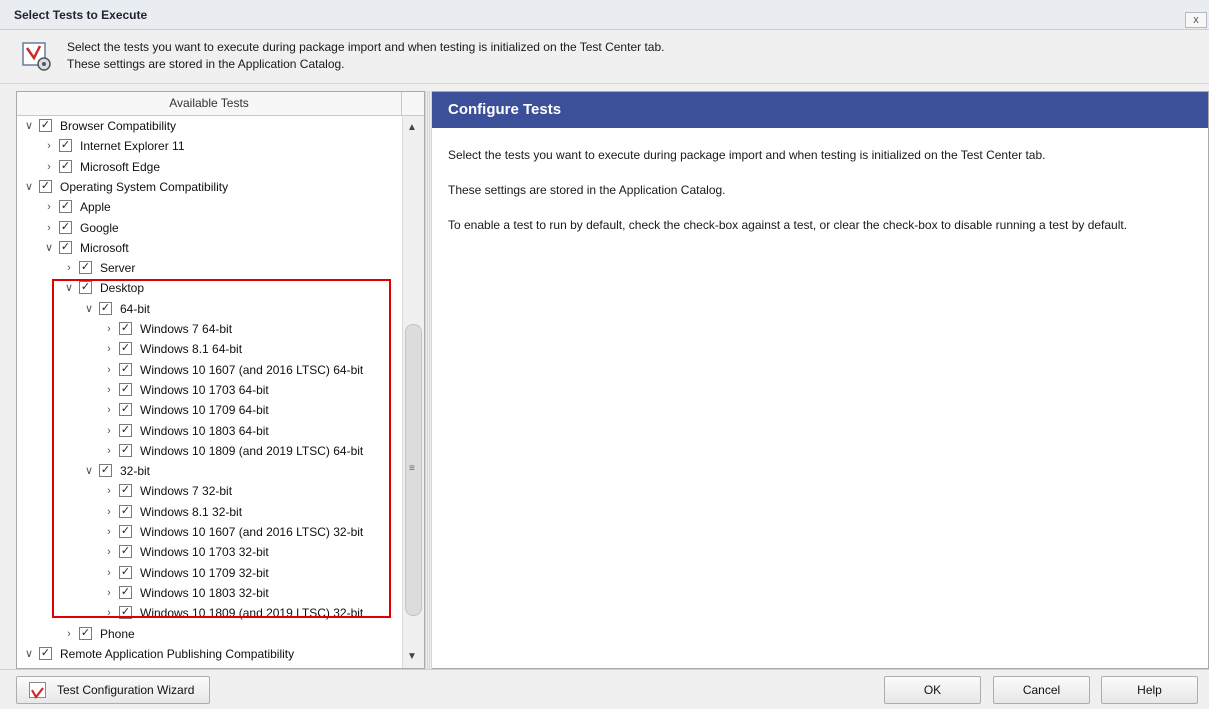 The image size is (1209, 709). Describe the element at coordinates (191, 349) in the screenshot. I see `tree-item-label: Windows 8.1 64-bit` at that location.